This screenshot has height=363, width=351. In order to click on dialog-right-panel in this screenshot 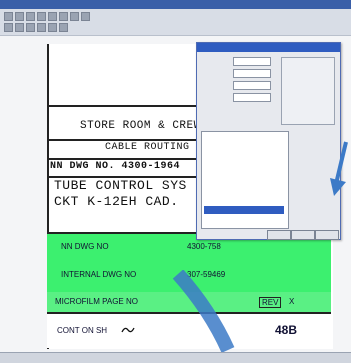, I will do `click(308, 91)`.